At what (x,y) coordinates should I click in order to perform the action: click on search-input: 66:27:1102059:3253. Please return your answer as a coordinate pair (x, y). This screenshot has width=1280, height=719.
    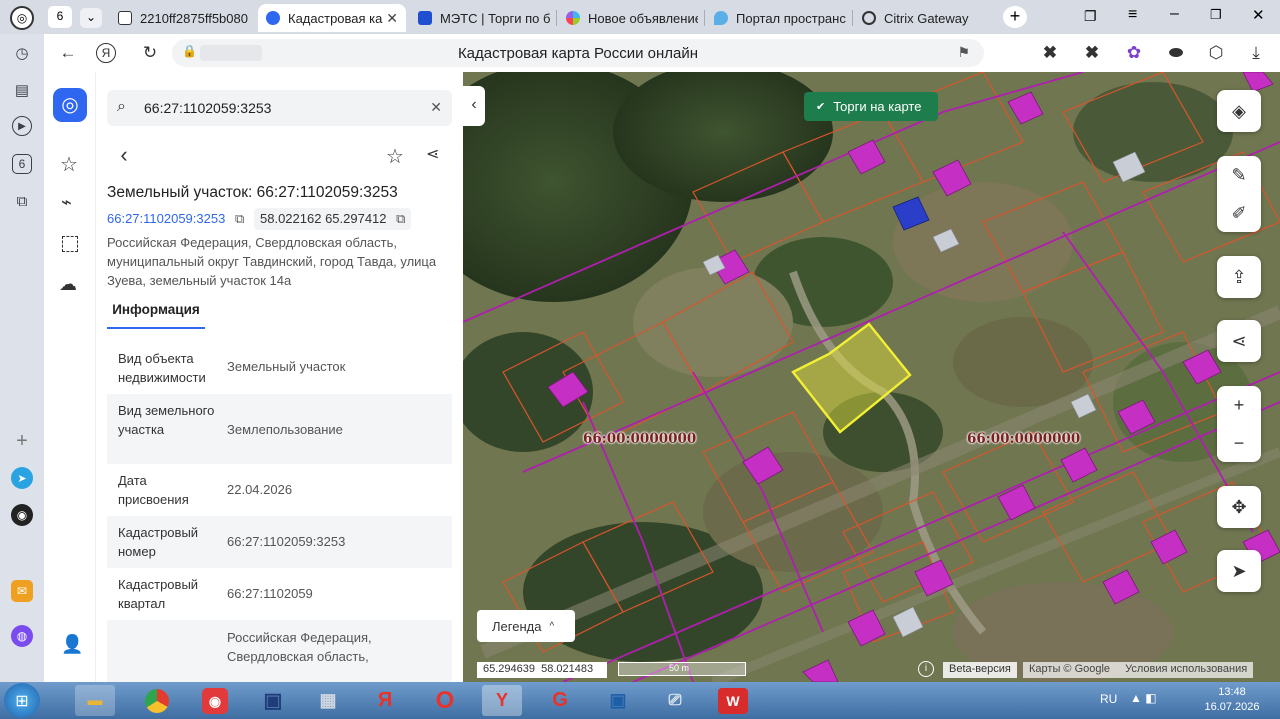
    Looking at the image, I should click on (207, 108).